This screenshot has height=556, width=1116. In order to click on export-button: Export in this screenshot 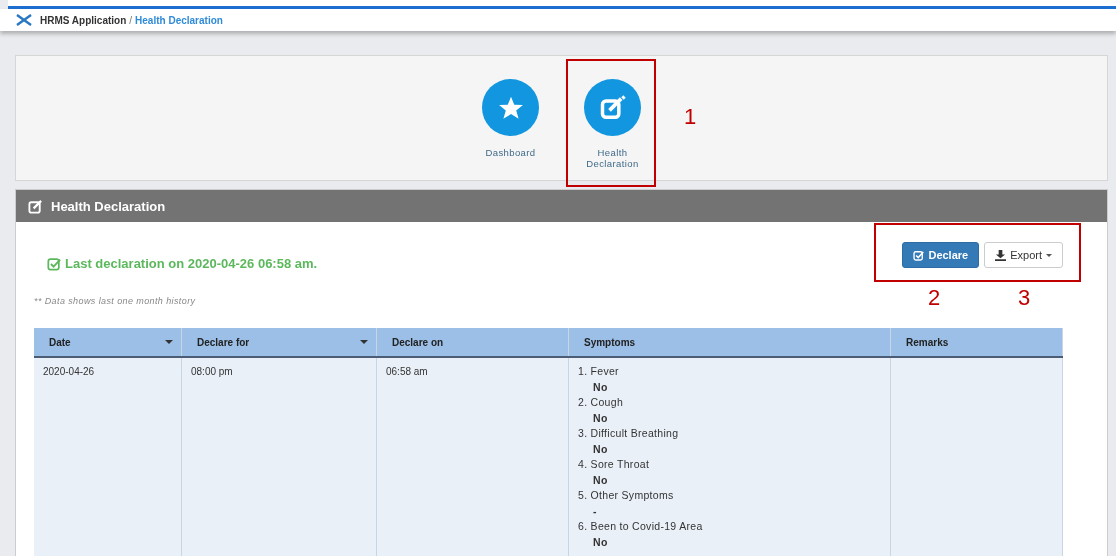, I will do `click(1023, 255)`.